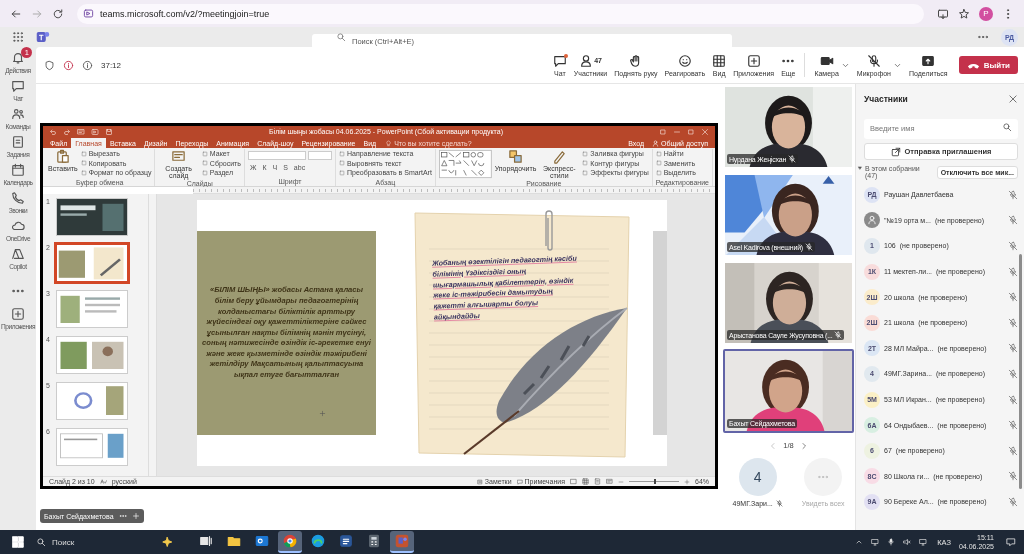  What do you see at coordinates (859, 542) in the screenshot?
I see `chevron-icon` at bounding box center [859, 542].